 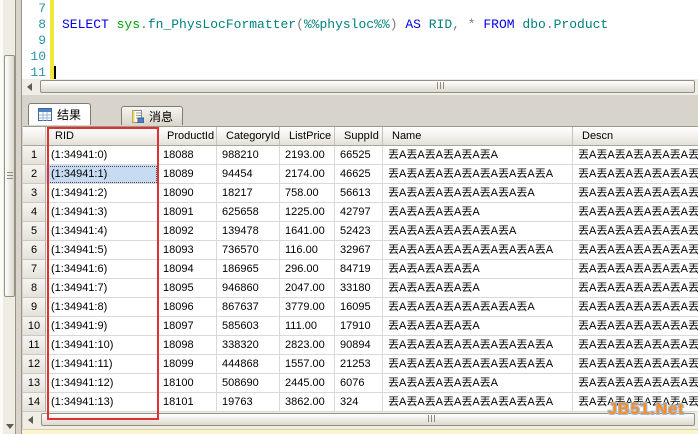 I want to click on column-header-productid: ProductId, so click(x=187, y=136).